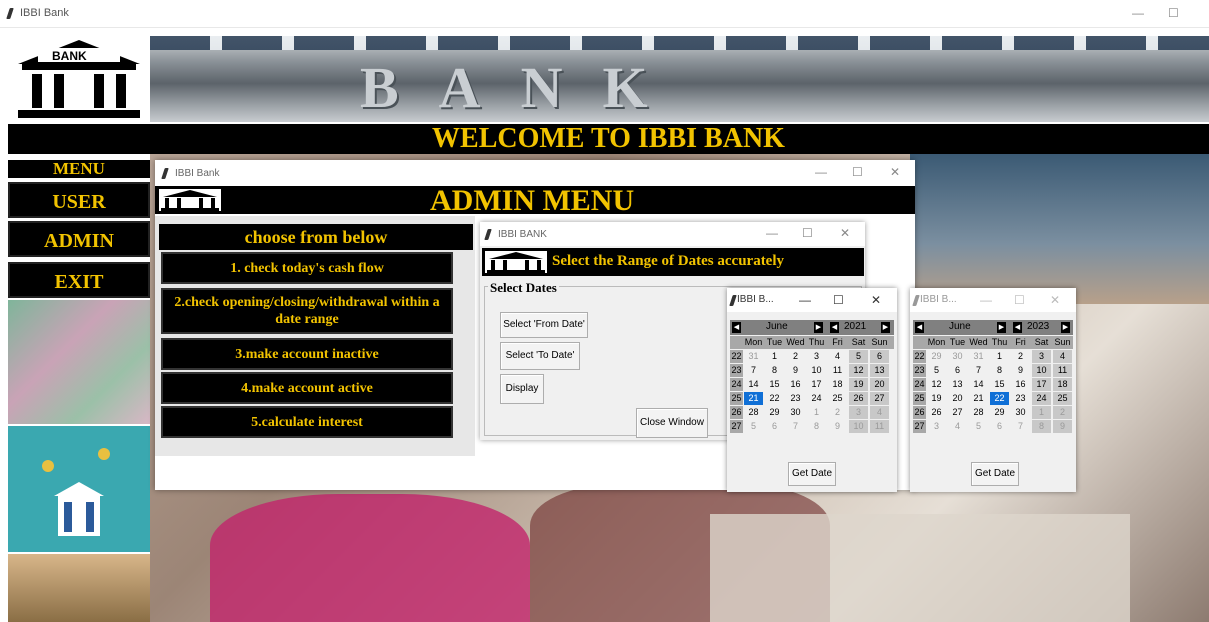 This screenshot has width=1209, height=622. What do you see at coordinates (879, 384) in the screenshot?
I see `calendar-day: 20` at bounding box center [879, 384].